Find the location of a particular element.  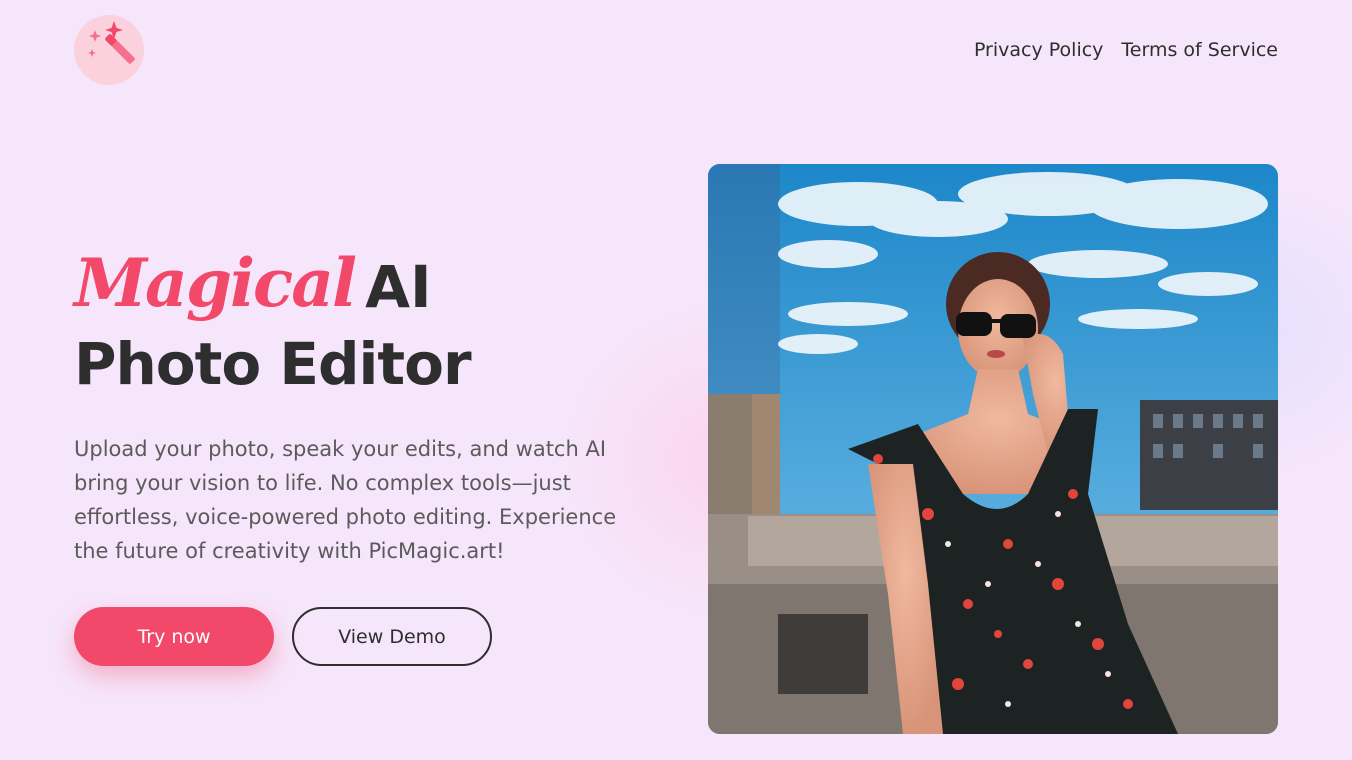

try-now-button: Try now is located at coordinates (174, 636).